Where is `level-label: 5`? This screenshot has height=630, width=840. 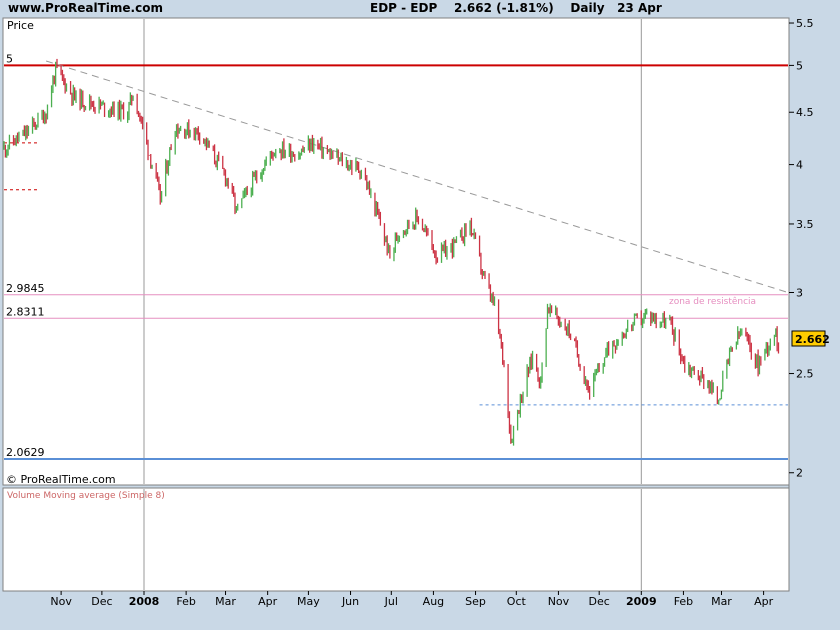
level-label: 5 is located at coordinates (9, 58).